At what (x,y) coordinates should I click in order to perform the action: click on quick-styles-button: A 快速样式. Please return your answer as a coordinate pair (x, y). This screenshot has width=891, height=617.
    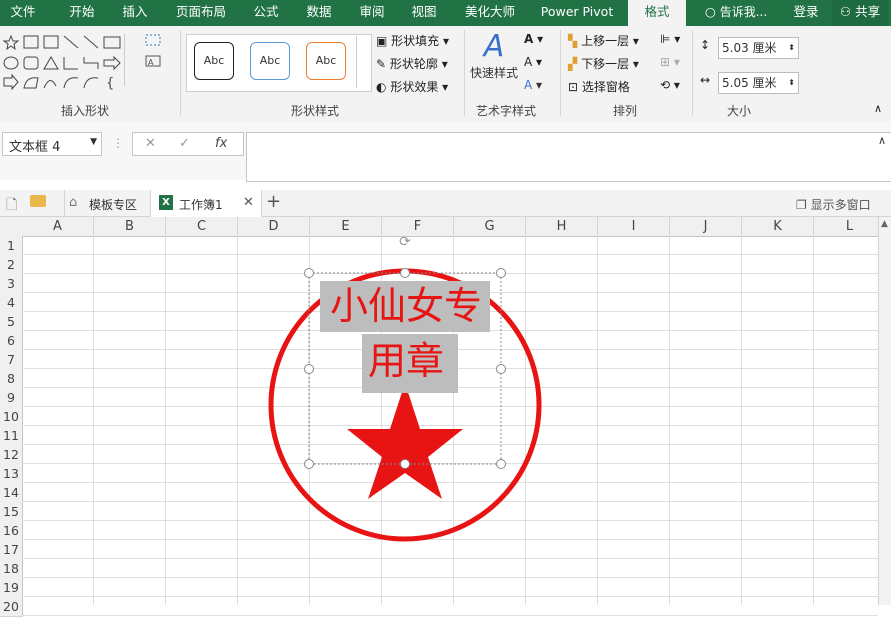
    Looking at the image, I should click on (494, 58).